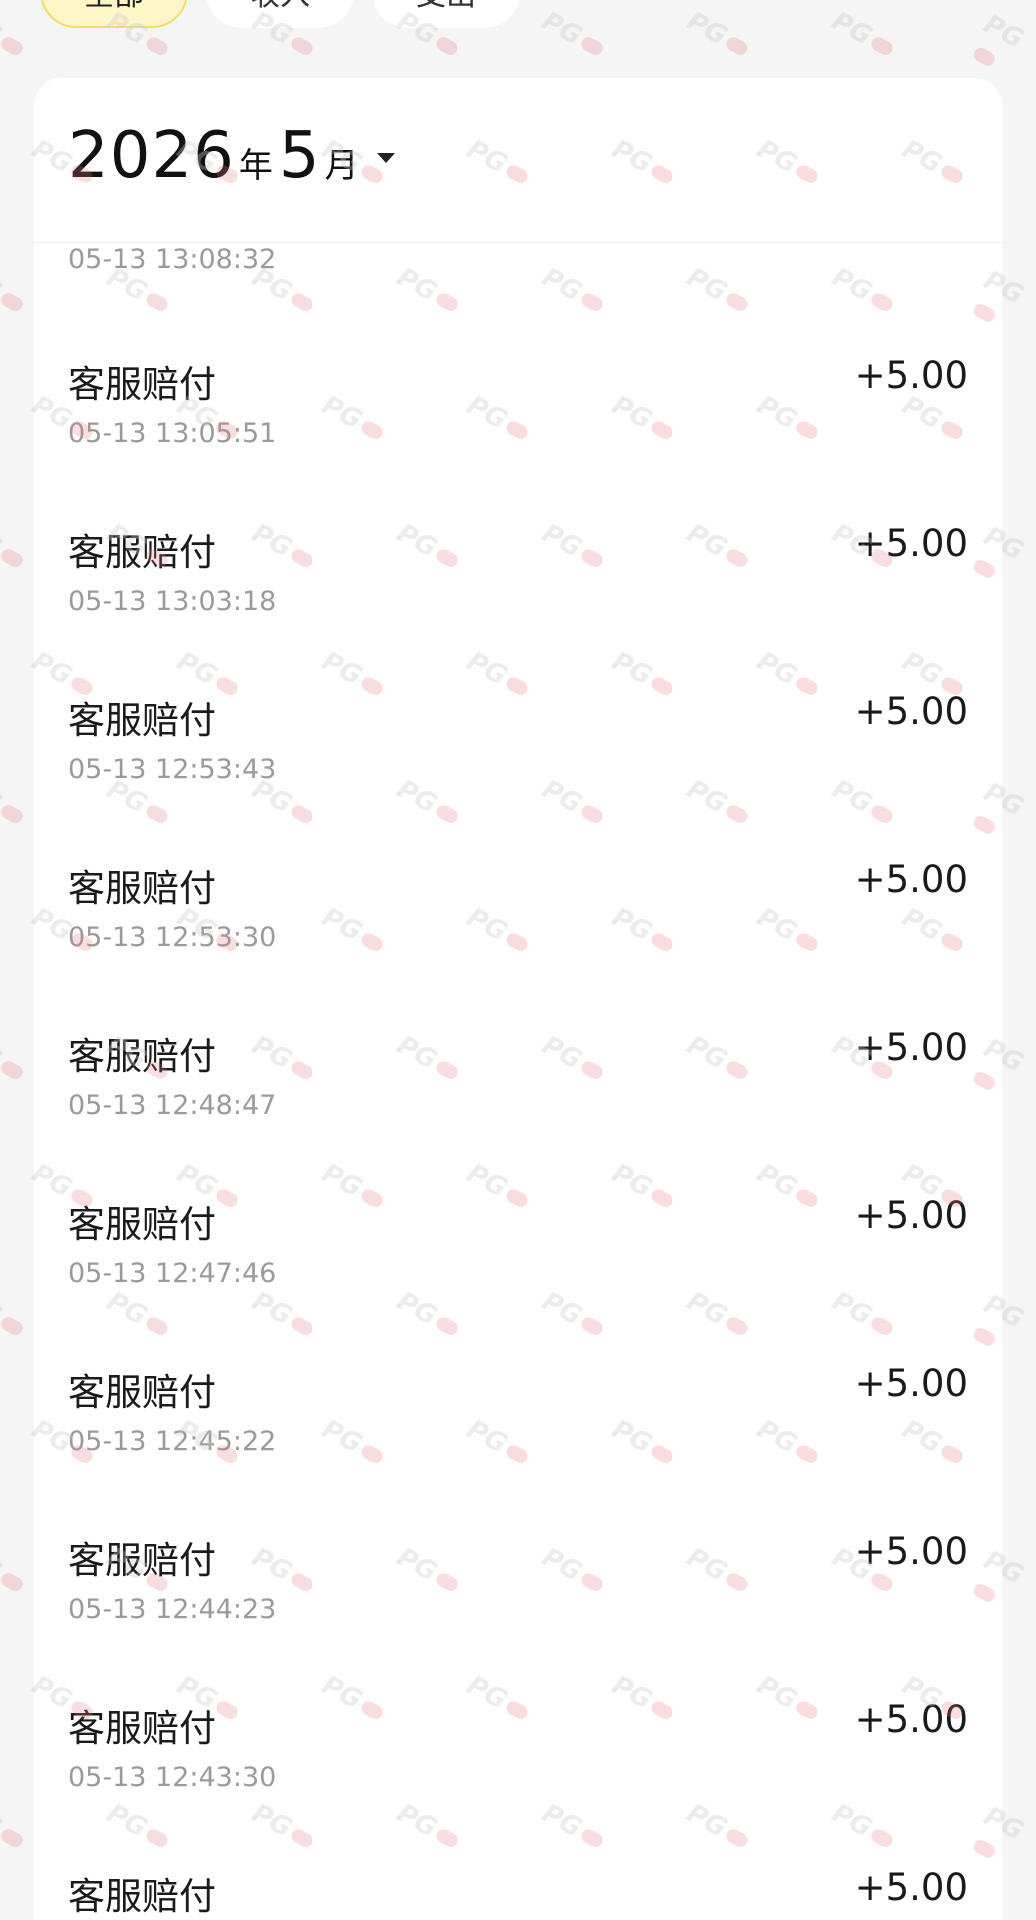  Describe the element at coordinates (518, 1742) in the screenshot. I see `transaction-row: 客服赔付 +5.00 05-13 12:43:30` at that location.